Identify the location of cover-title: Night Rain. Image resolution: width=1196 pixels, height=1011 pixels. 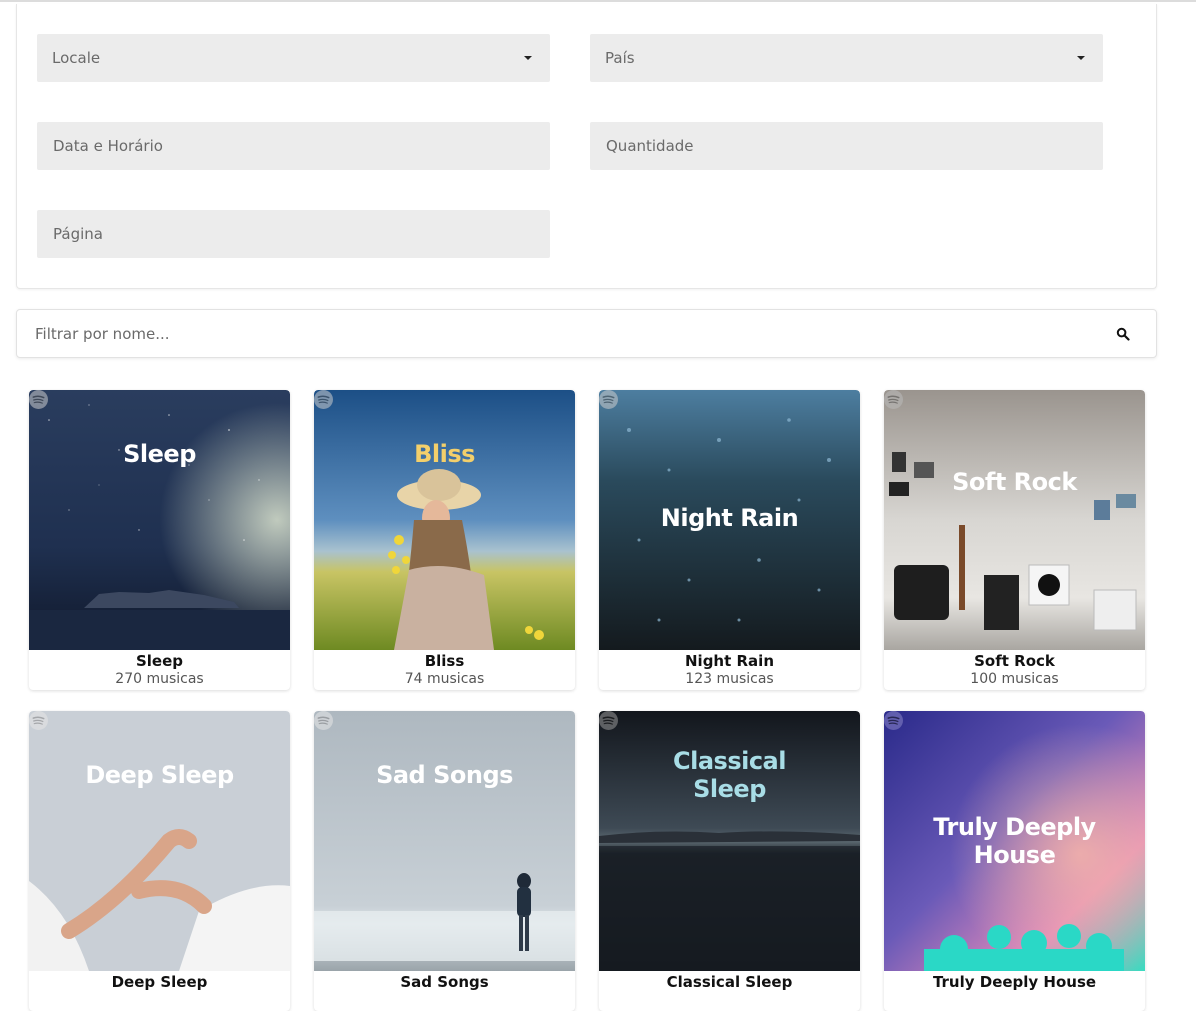
(729, 518).